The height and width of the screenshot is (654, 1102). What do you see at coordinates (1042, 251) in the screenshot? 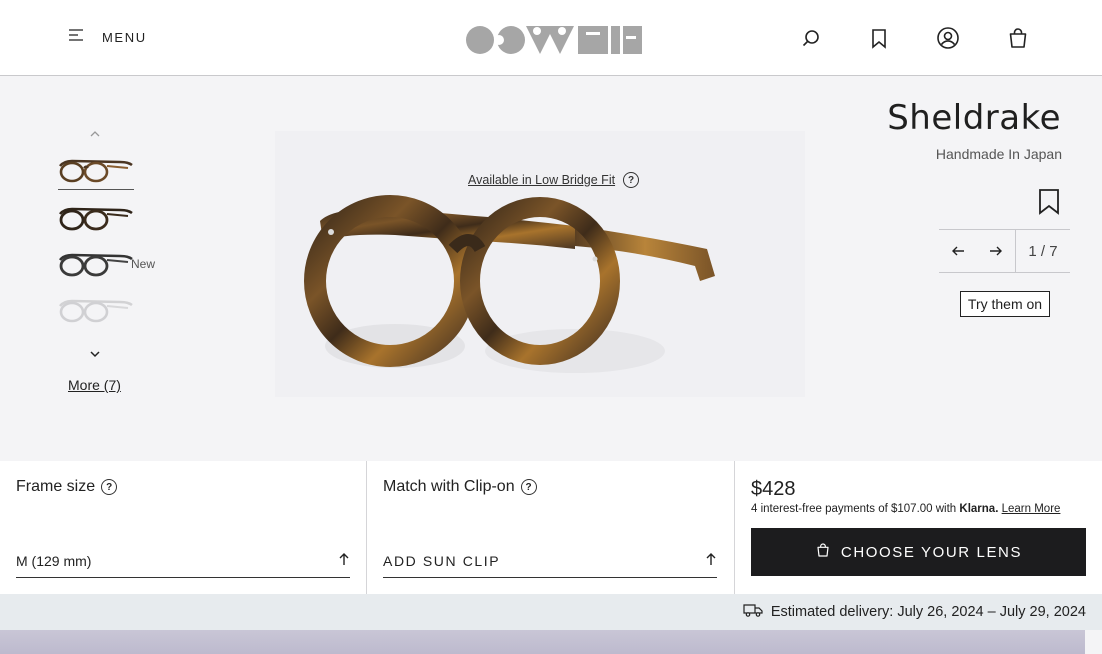
I see `image-counter: 1 / 7` at bounding box center [1042, 251].